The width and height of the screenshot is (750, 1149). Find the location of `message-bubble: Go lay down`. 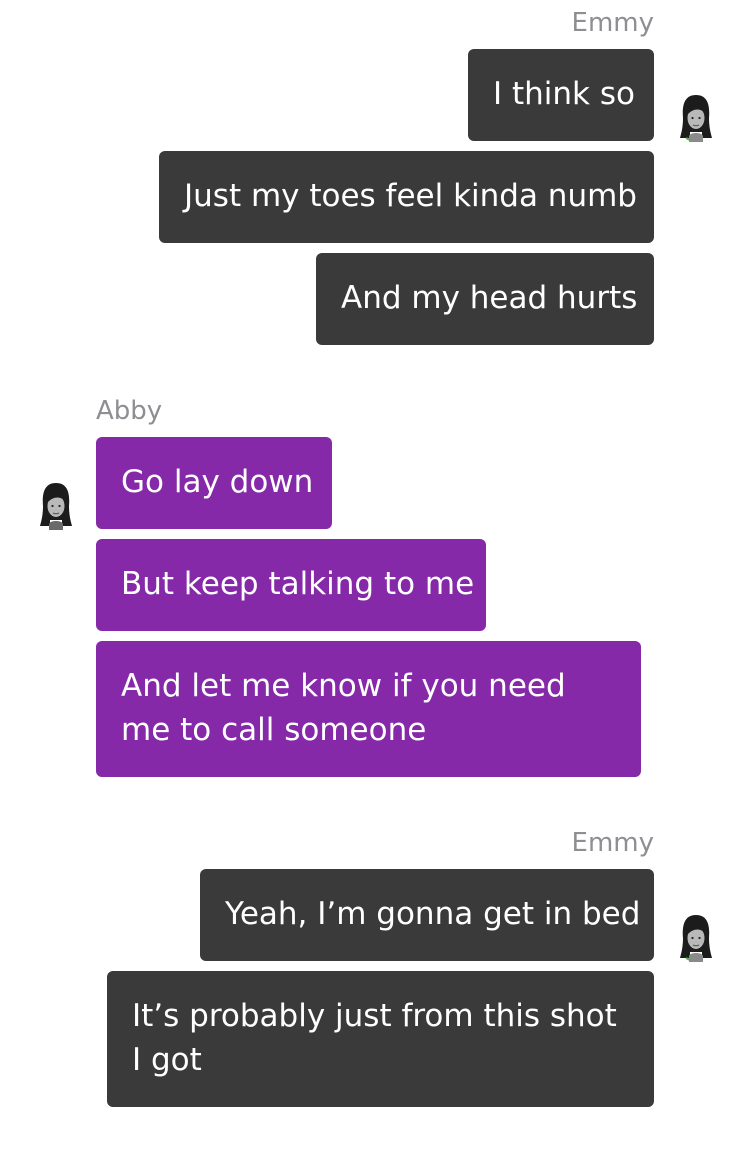

message-bubble: Go lay down is located at coordinates (214, 483).